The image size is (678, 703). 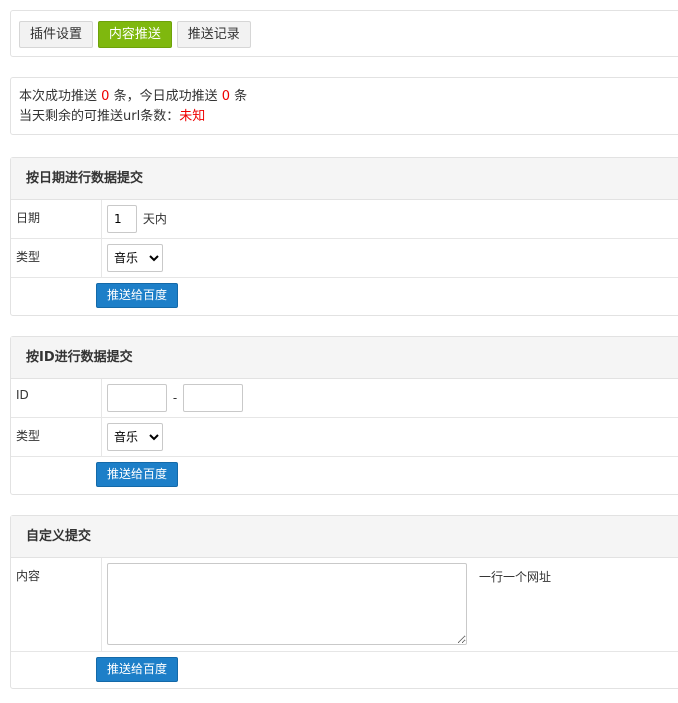 I want to click on tab-push-records: 推送记录, so click(x=213, y=34).